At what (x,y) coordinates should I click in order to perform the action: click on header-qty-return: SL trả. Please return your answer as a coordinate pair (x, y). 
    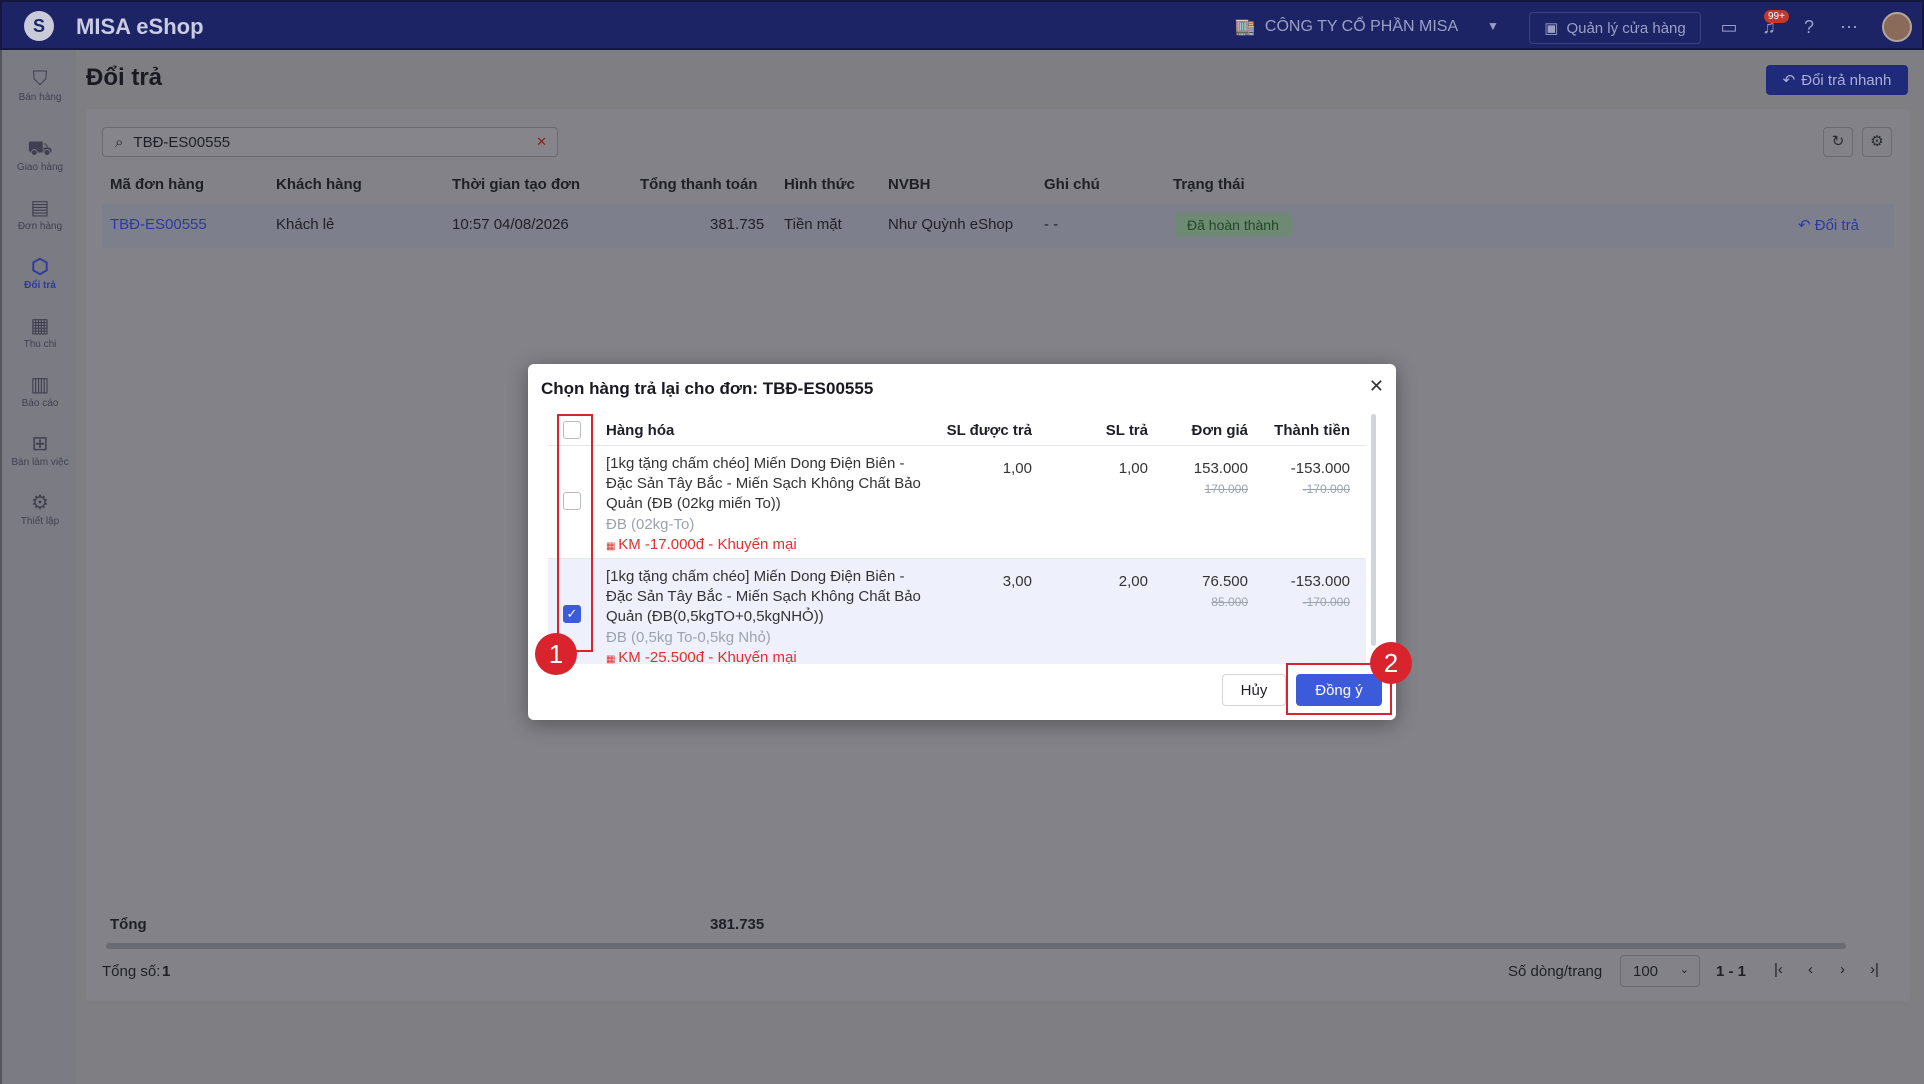
    Looking at the image, I should click on (1126, 430).